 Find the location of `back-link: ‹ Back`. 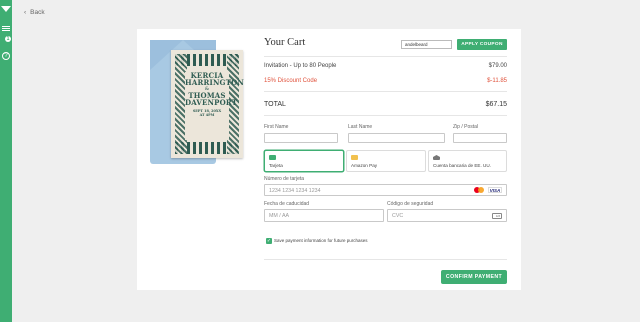

back-link: ‹ Back is located at coordinates (34, 12).